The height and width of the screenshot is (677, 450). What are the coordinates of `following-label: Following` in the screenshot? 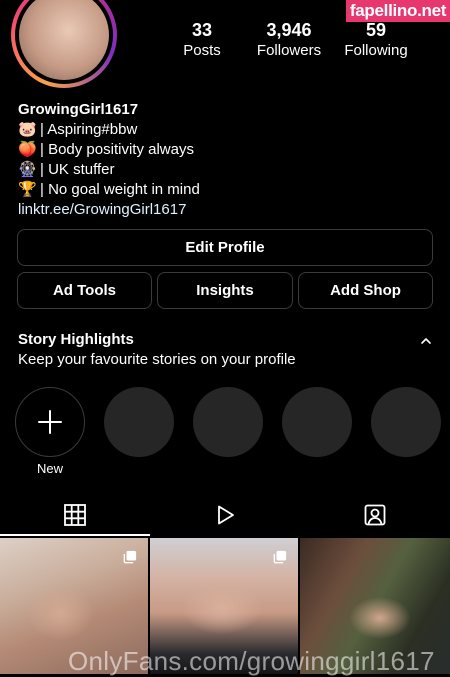 It's located at (376, 50).